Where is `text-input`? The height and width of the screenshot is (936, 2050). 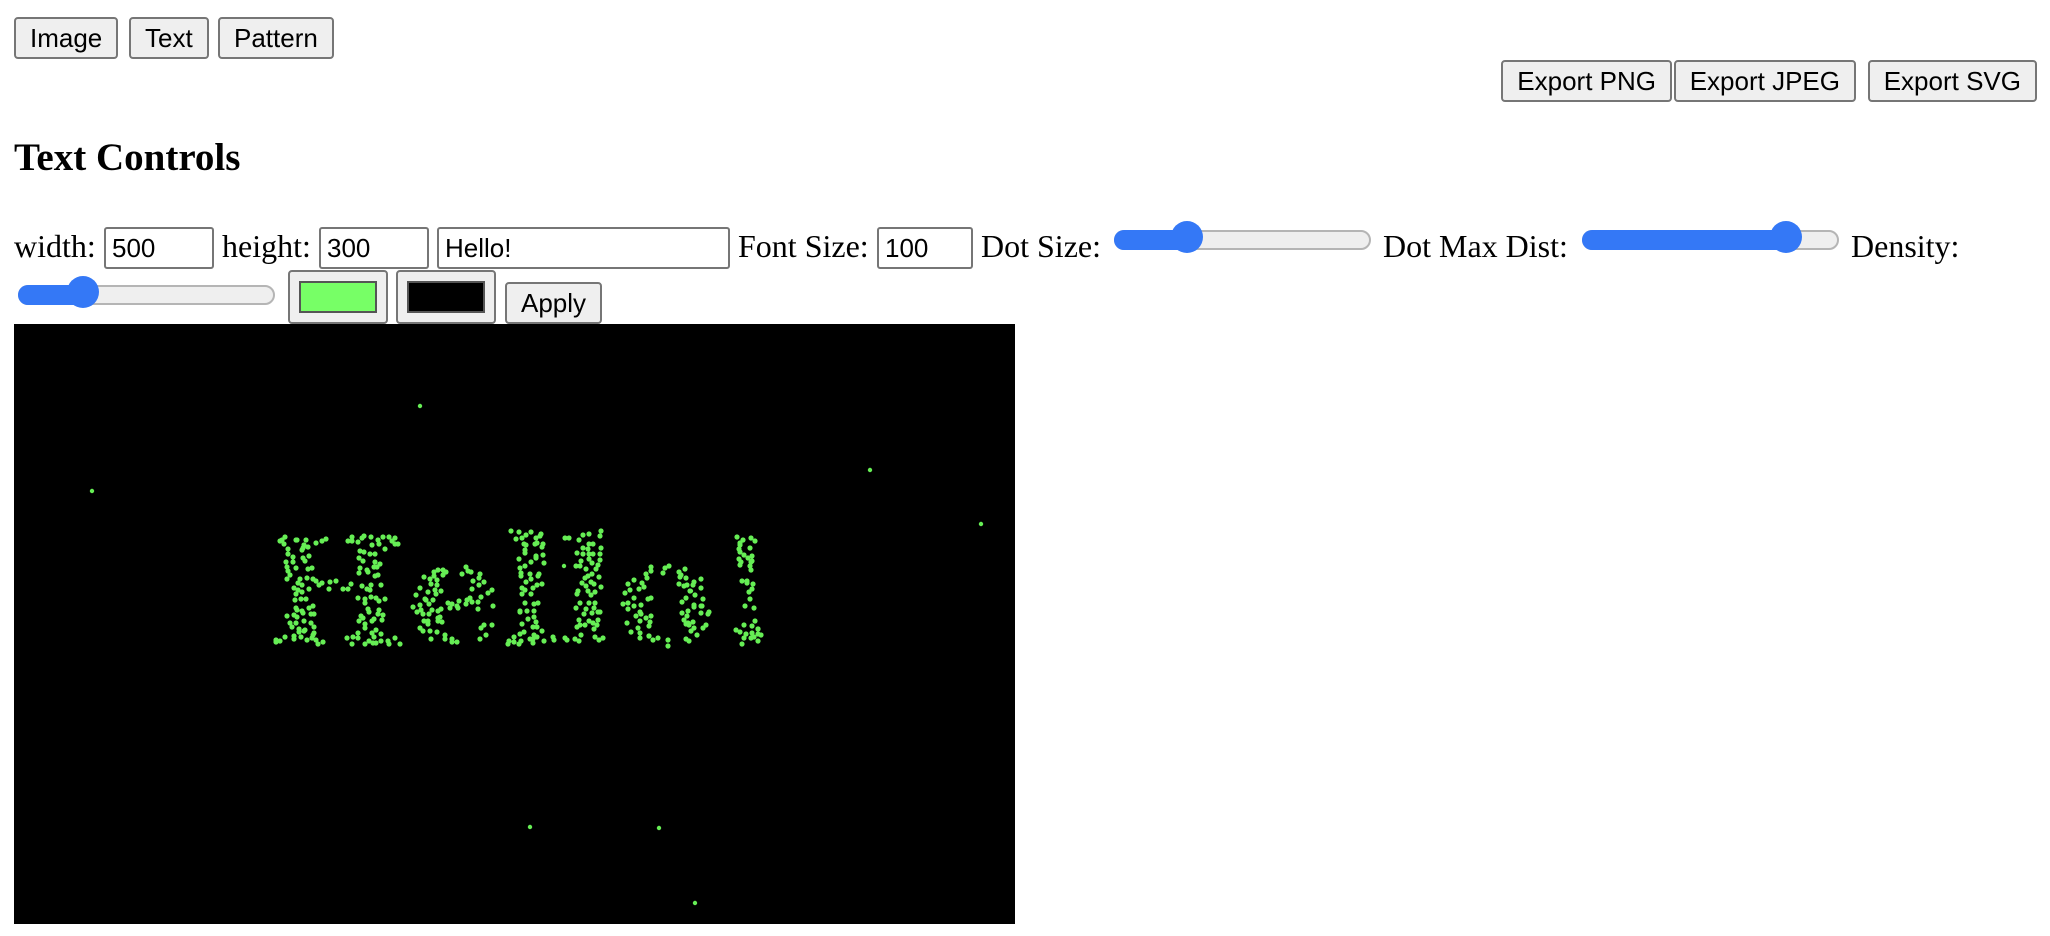
text-input is located at coordinates (583, 248).